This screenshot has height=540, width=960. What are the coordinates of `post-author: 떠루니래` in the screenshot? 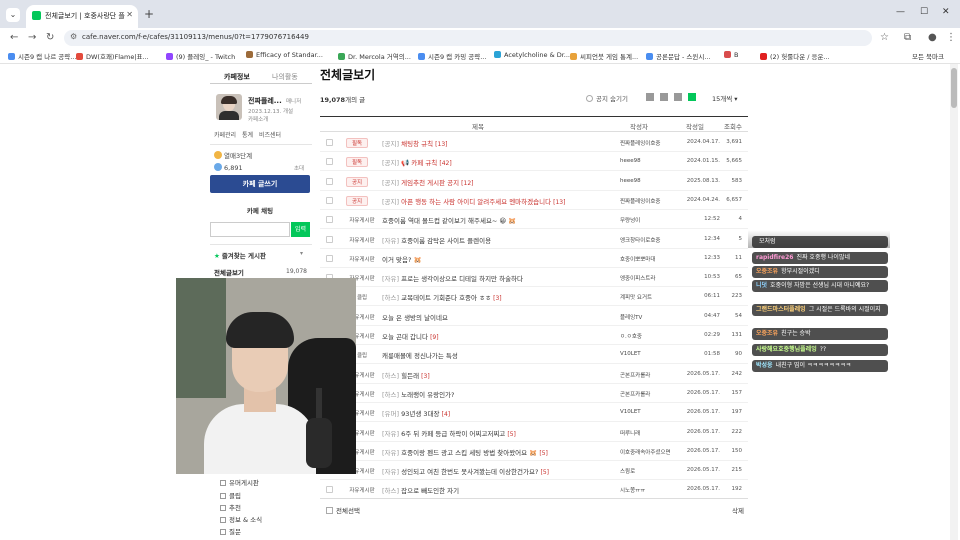 It's located at (653, 433).